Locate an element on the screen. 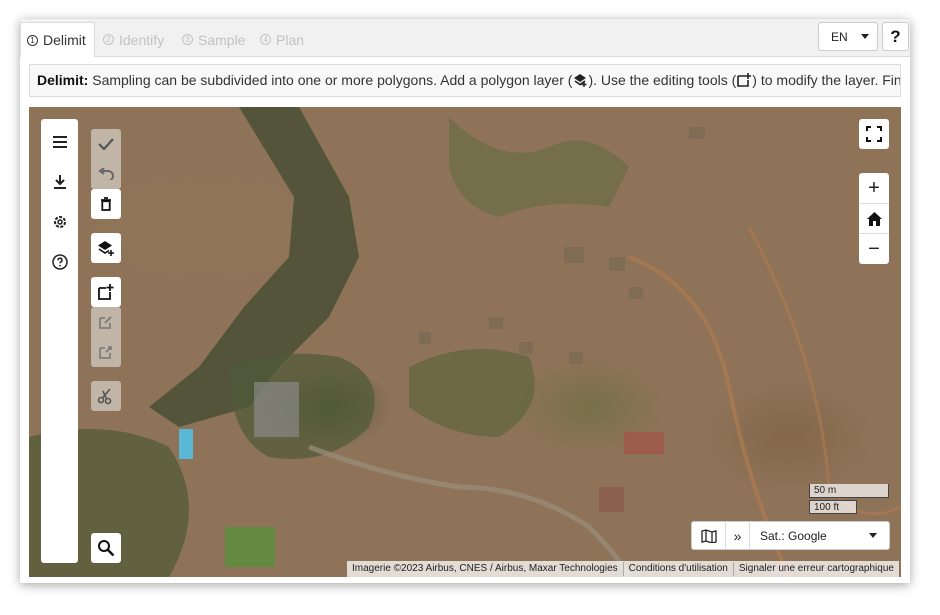 The image size is (940, 615). zoom-in-button: + is located at coordinates (874, 188).